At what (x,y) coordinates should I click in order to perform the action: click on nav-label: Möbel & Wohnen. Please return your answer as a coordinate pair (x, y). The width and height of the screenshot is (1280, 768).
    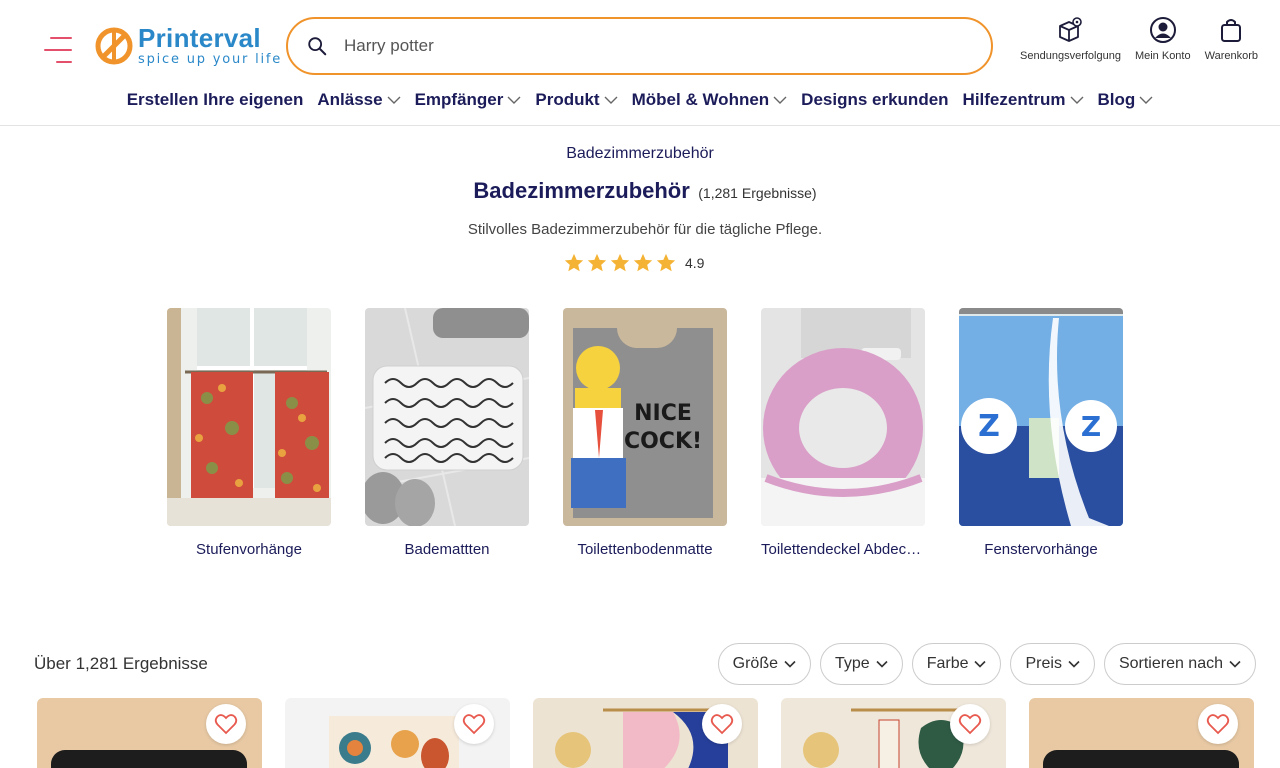
    Looking at the image, I should click on (700, 99).